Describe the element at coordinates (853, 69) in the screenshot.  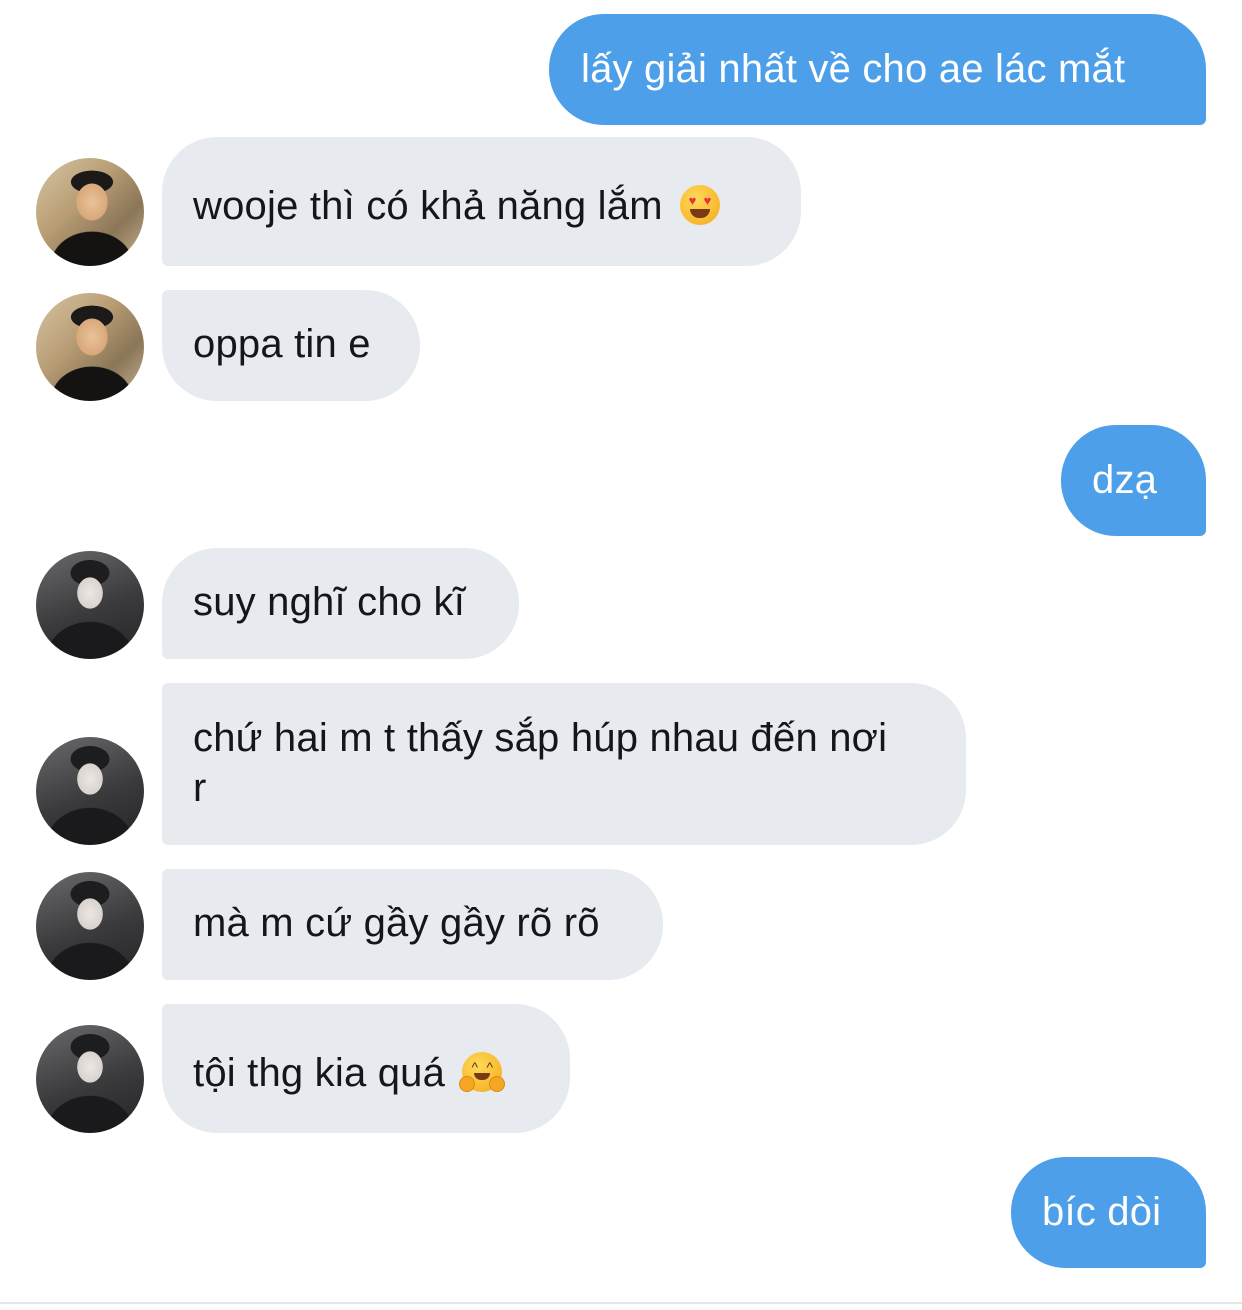
I see `message-text: lấy giải nhất về cho ae lác mắt` at that location.